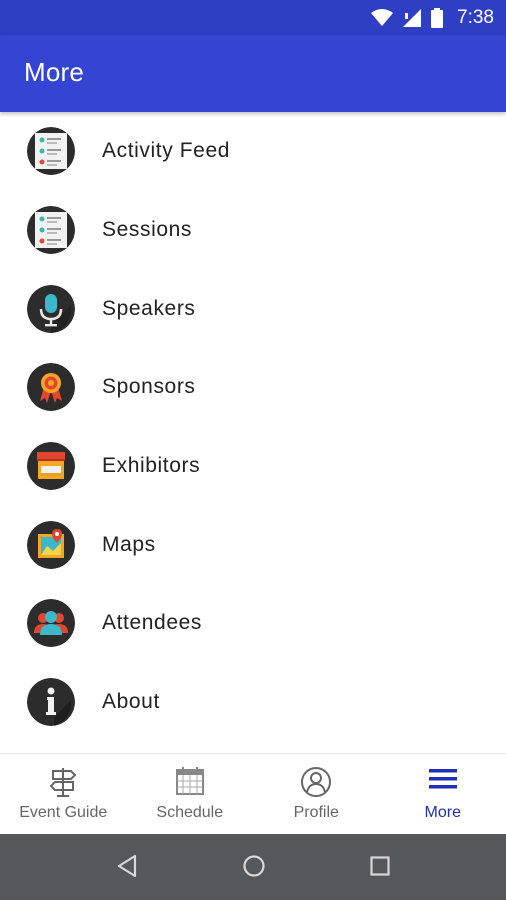 Image resolution: width=506 pixels, height=900 pixels. I want to click on nav-label: Profile, so click(316, 812).